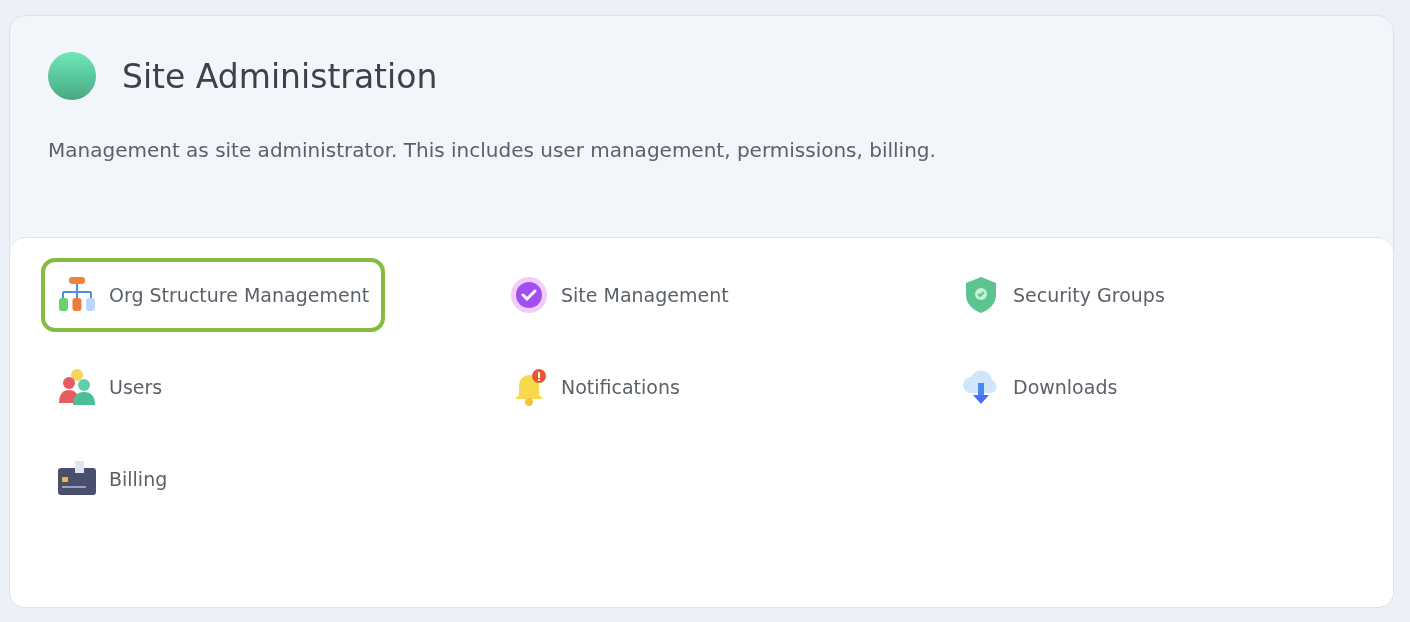 The width and height of the screenshot is (1410, 622). What do you see at coordinates (77, 387) in the screenshot?
I see `users-group-icon` at bounding box center [77, 387].